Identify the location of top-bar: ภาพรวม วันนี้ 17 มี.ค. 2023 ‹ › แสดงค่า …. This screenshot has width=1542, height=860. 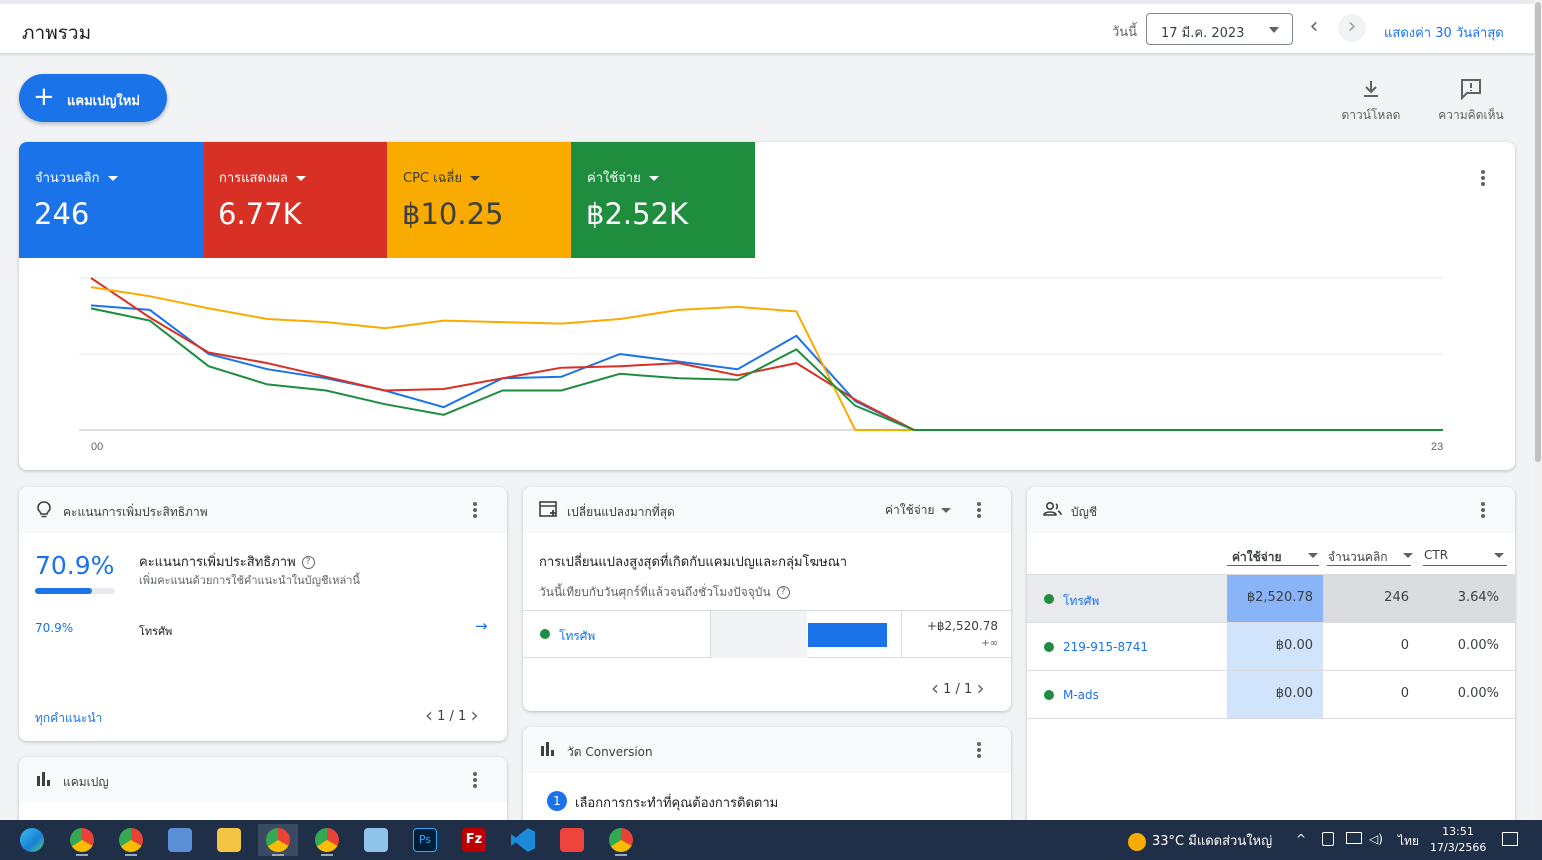
(767, 27).